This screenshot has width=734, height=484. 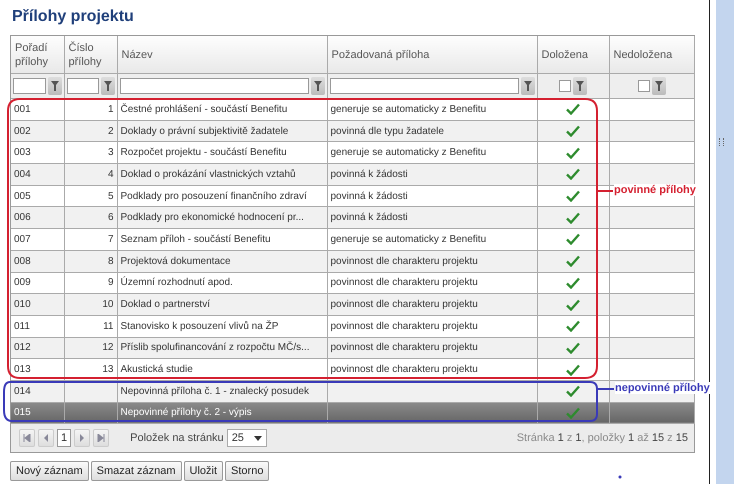 I want to click on first-page-icon, so click(x=27, y=438).